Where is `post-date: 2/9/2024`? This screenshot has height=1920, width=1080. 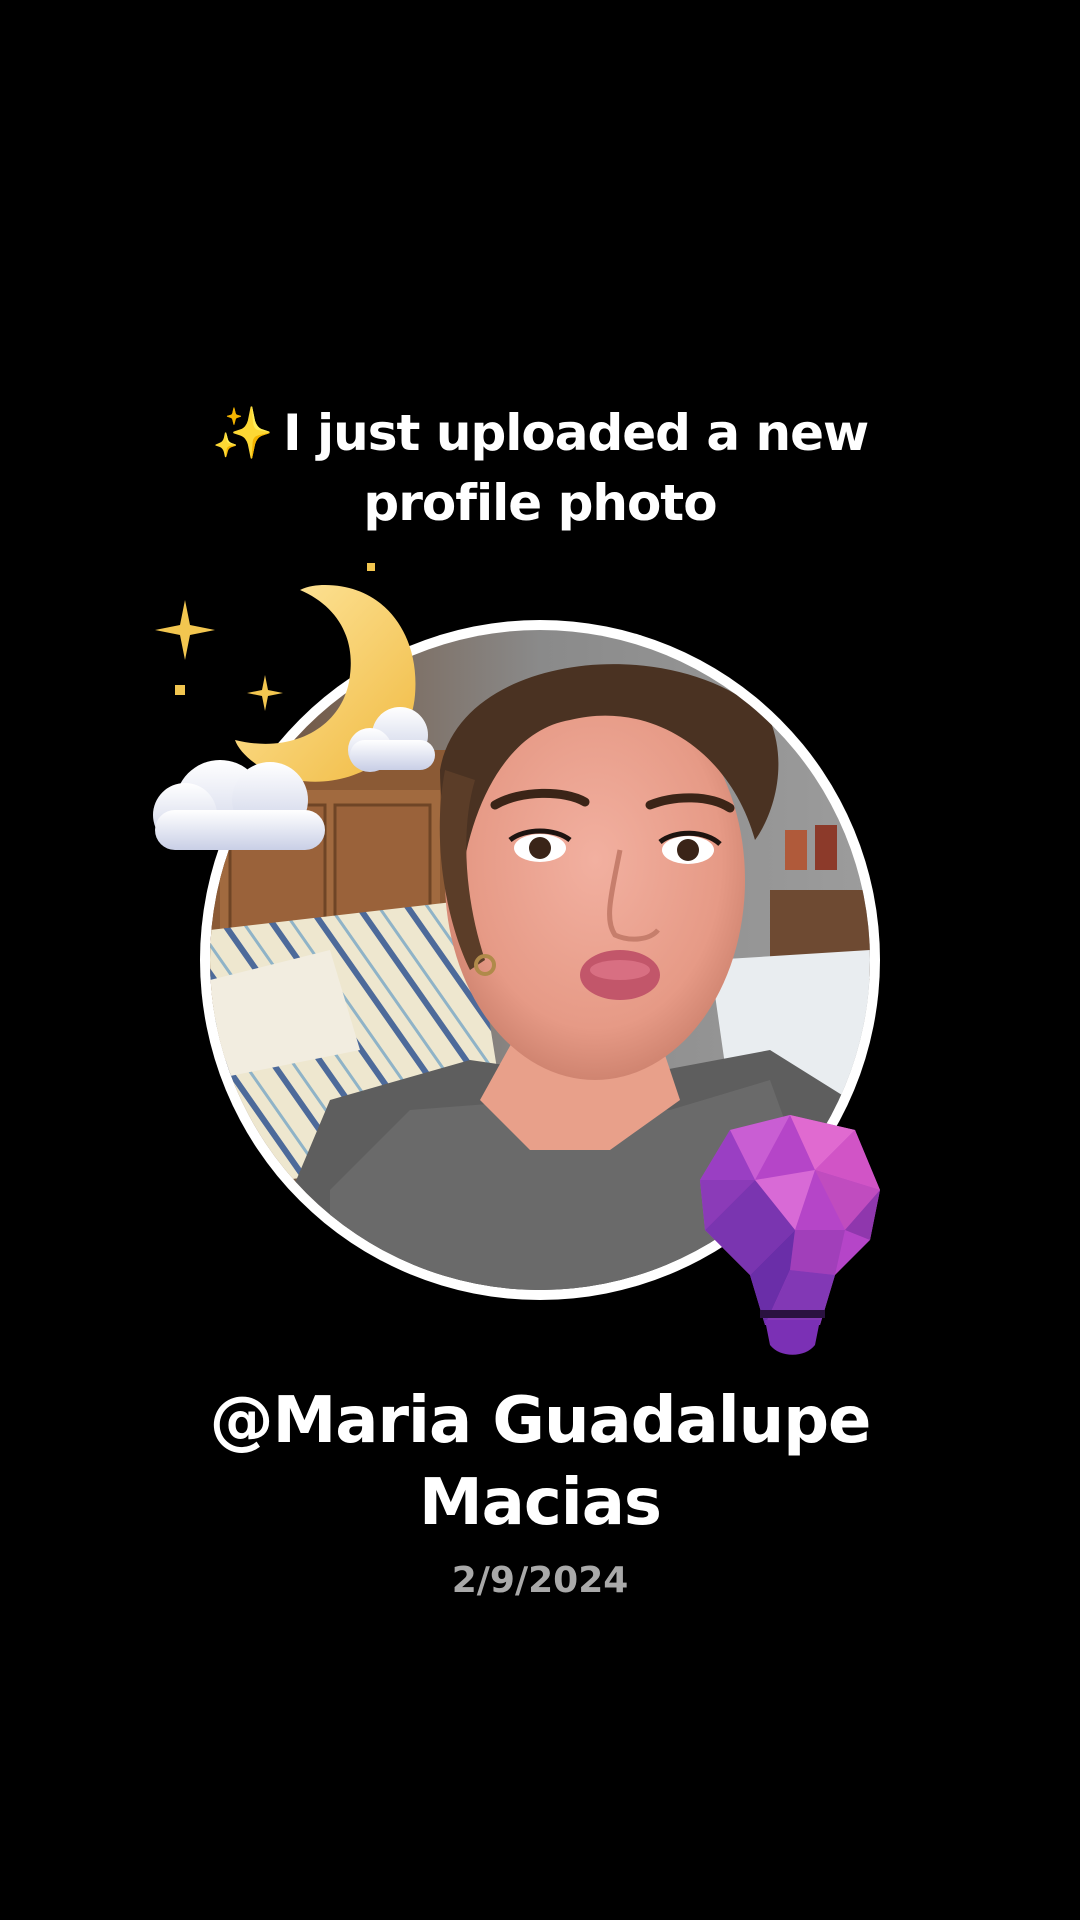
post-date: 2/9/2024 is located at coordinates (540, 1580).